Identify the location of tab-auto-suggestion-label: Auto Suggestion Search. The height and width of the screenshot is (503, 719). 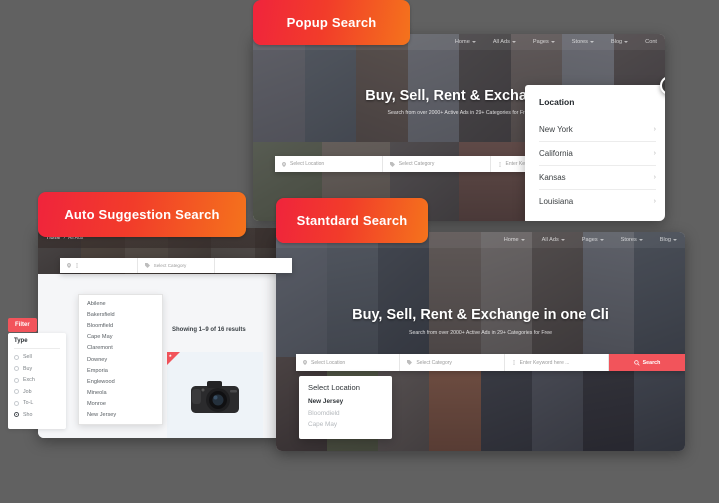
(142, 214).